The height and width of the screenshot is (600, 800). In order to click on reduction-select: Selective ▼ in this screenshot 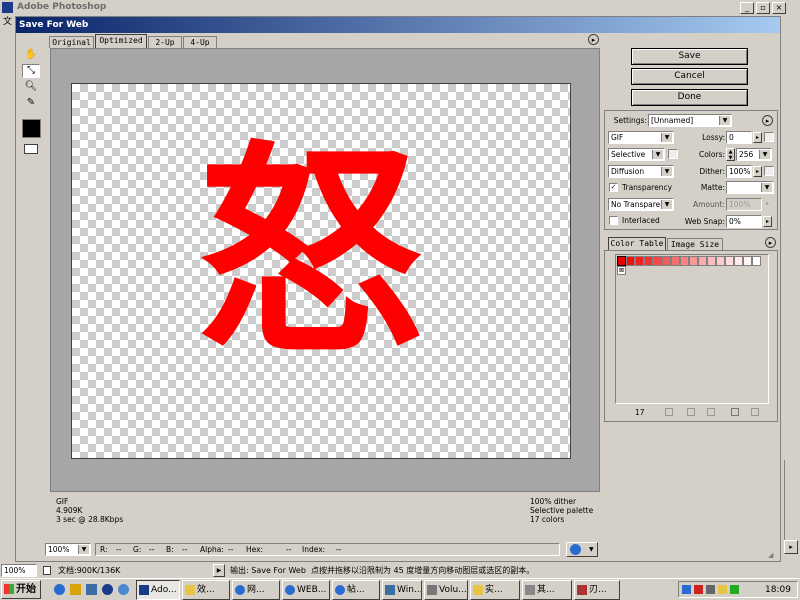, I will do `click(636, 154)`.